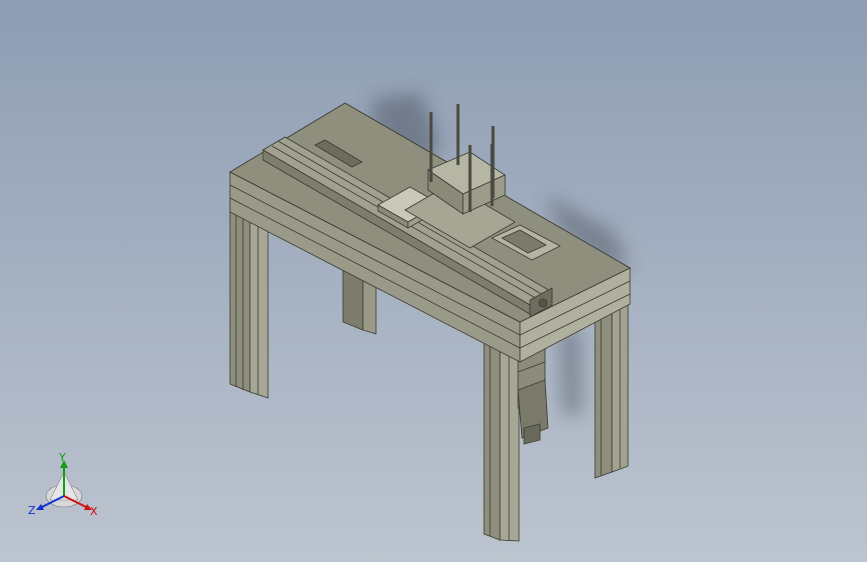 Image resolution: width=867 pixels, height=562 pixels. I want to click on front-right-leg, so click(501, 440).